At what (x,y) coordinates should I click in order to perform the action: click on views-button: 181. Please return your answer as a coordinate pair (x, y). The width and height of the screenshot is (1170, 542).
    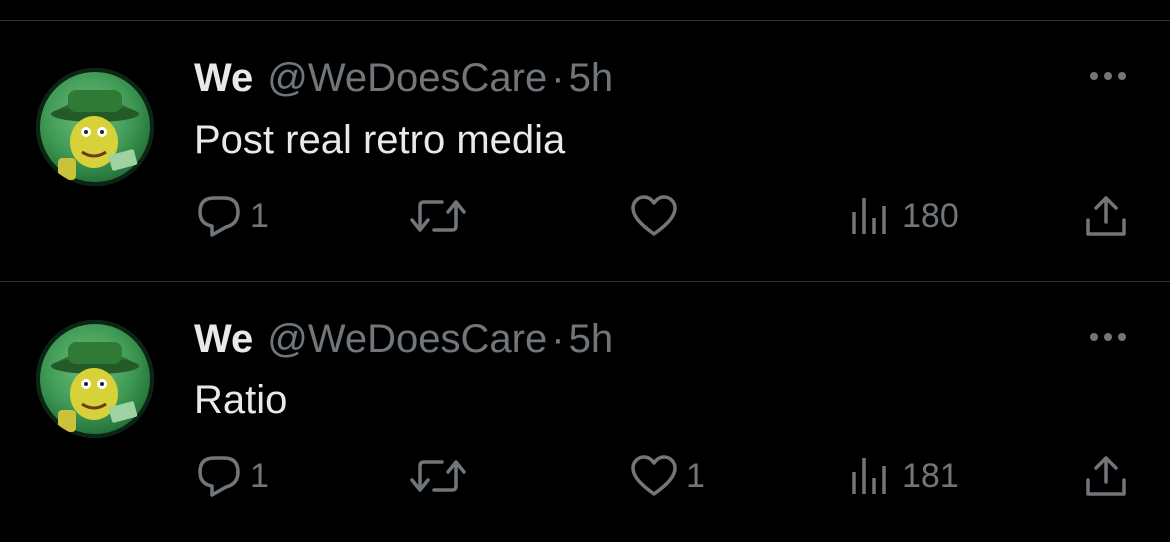
    Looking at the image, I should click on (904, 476).